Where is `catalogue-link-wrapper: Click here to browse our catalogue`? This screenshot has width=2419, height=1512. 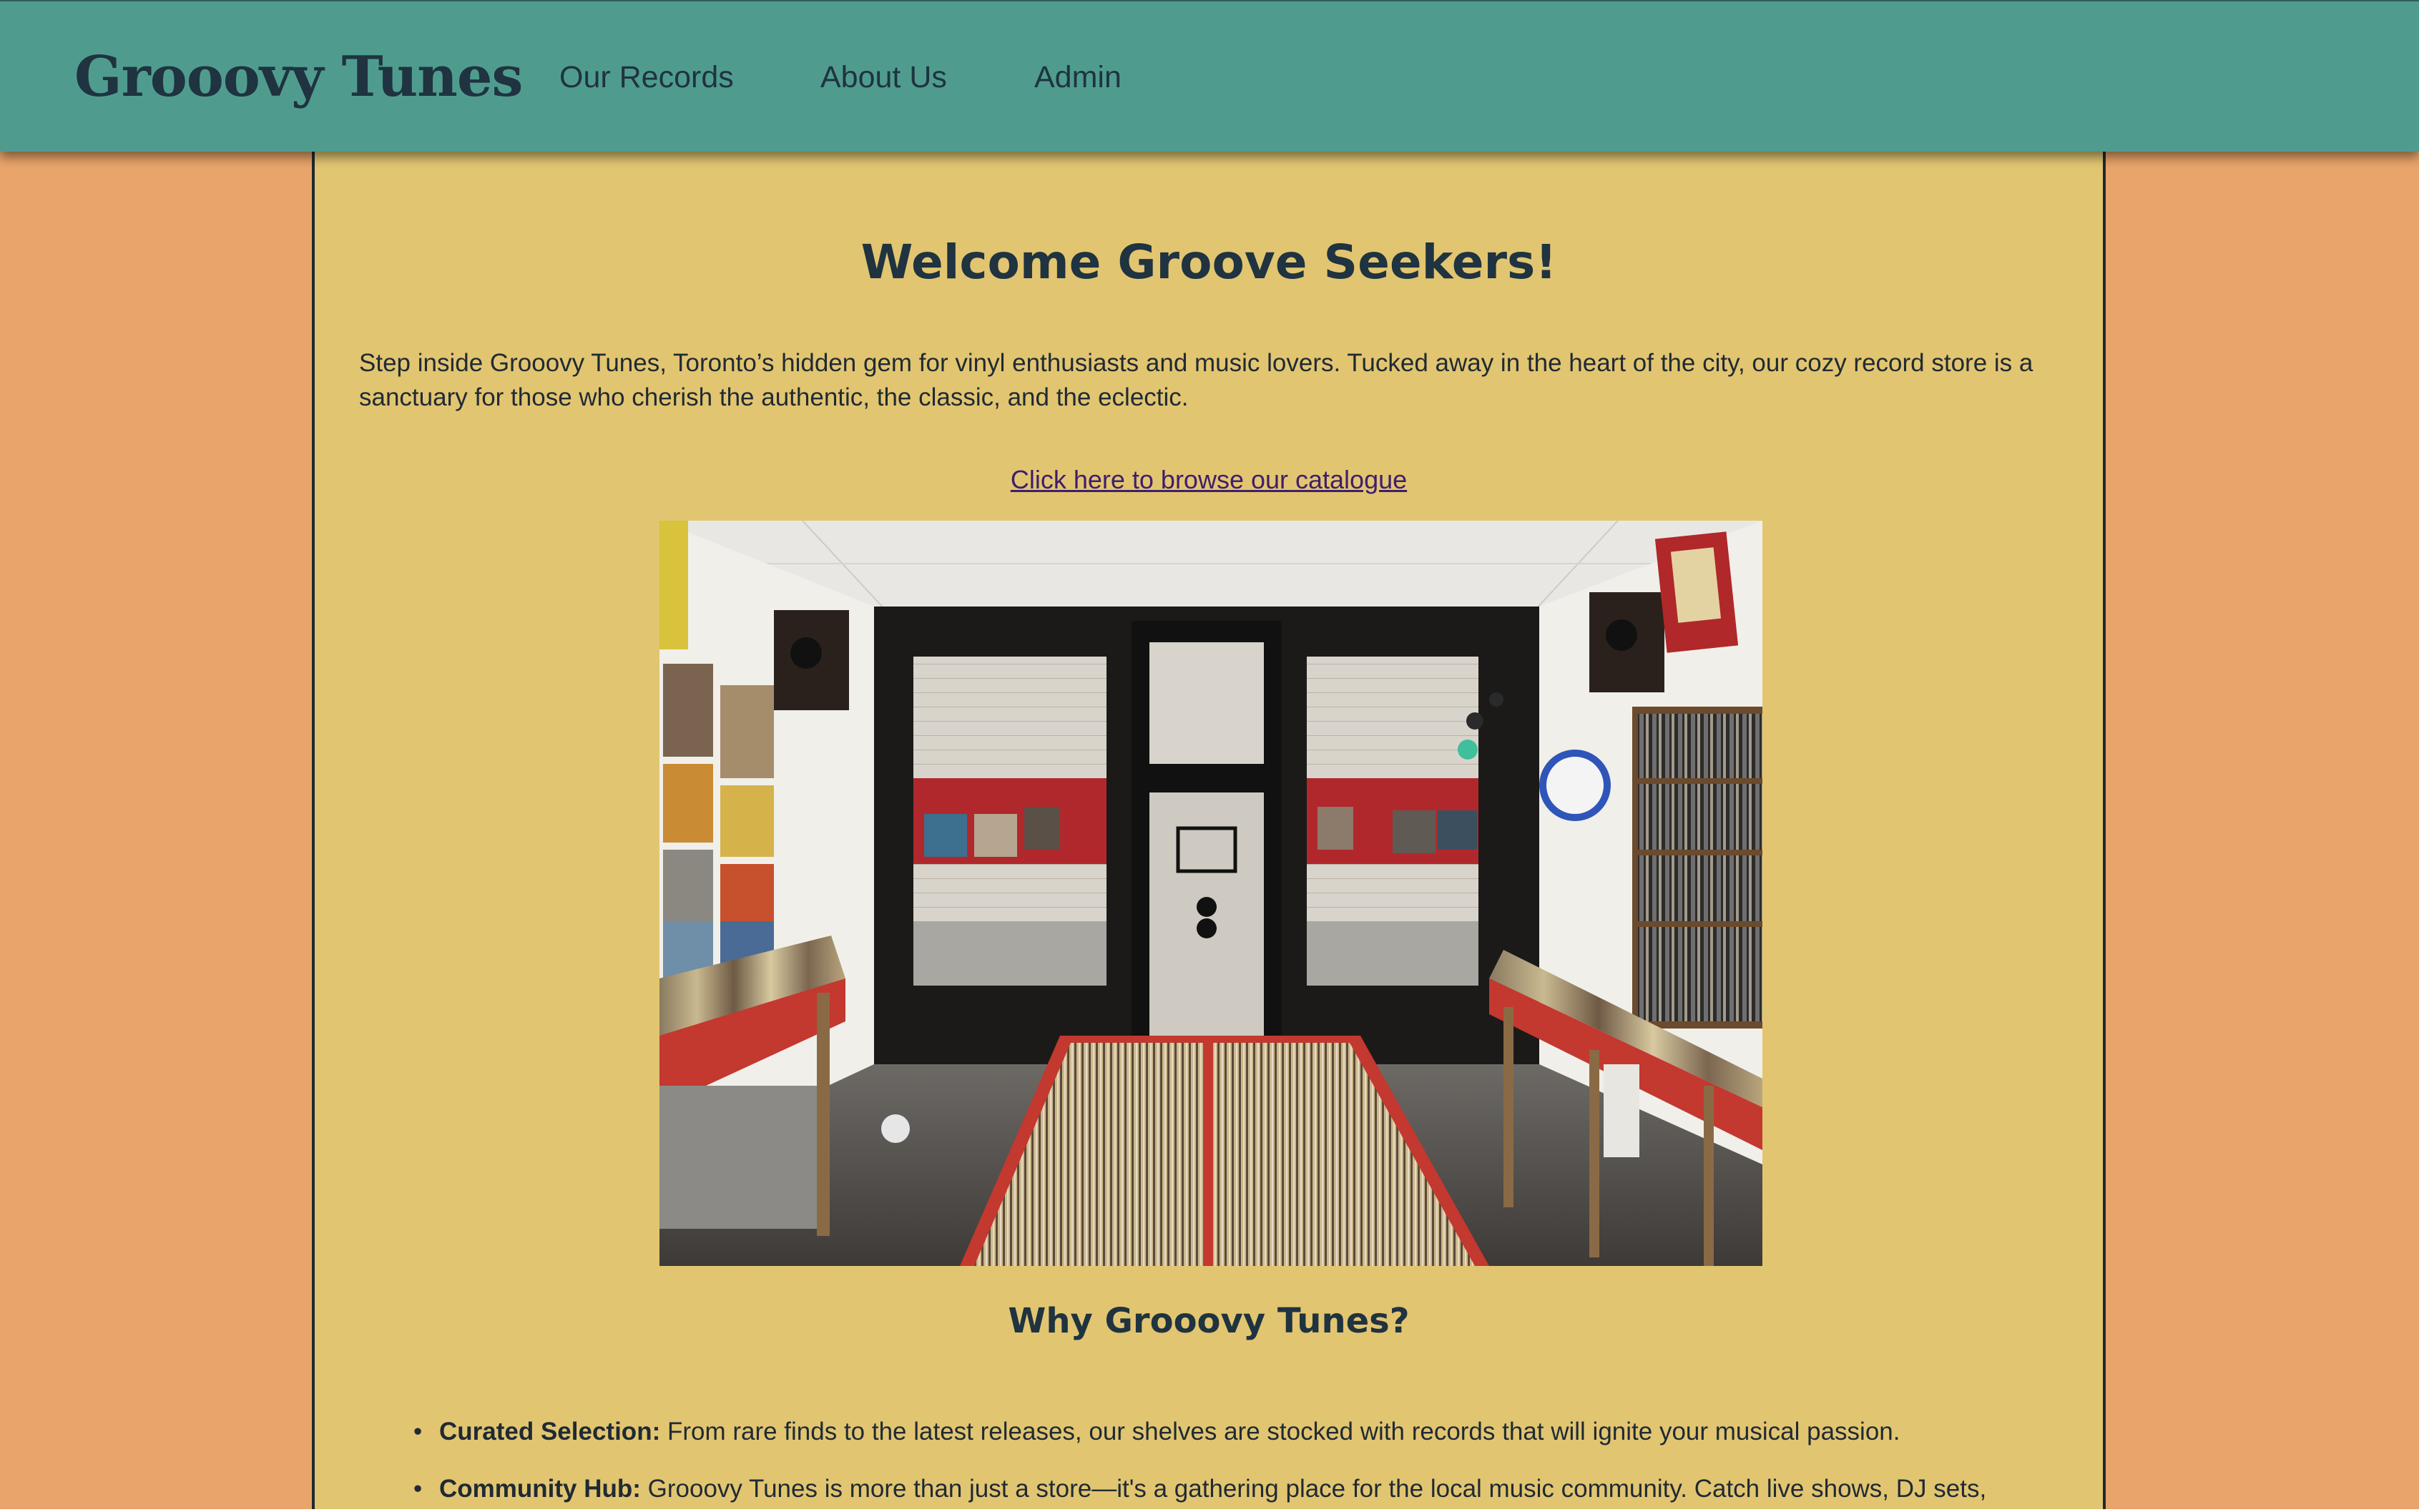 catalogue-link-wrapper: Click here to browse our catalogue is located at coordinates (1209, 480).